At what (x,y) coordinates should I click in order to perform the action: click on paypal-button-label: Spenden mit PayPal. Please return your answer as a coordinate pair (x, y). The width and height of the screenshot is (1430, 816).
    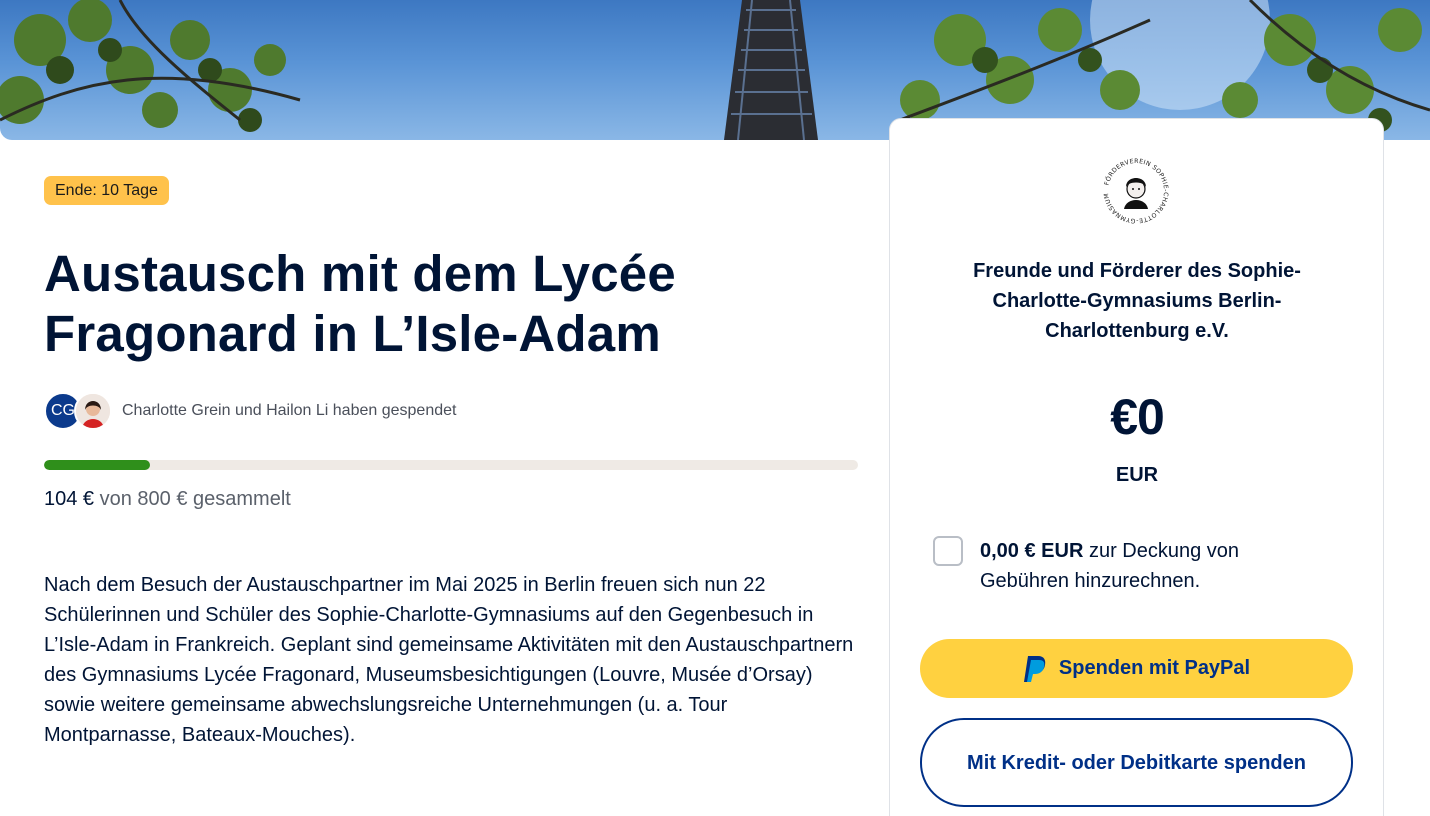
    Looking at the image, I should click on (1154, 668).